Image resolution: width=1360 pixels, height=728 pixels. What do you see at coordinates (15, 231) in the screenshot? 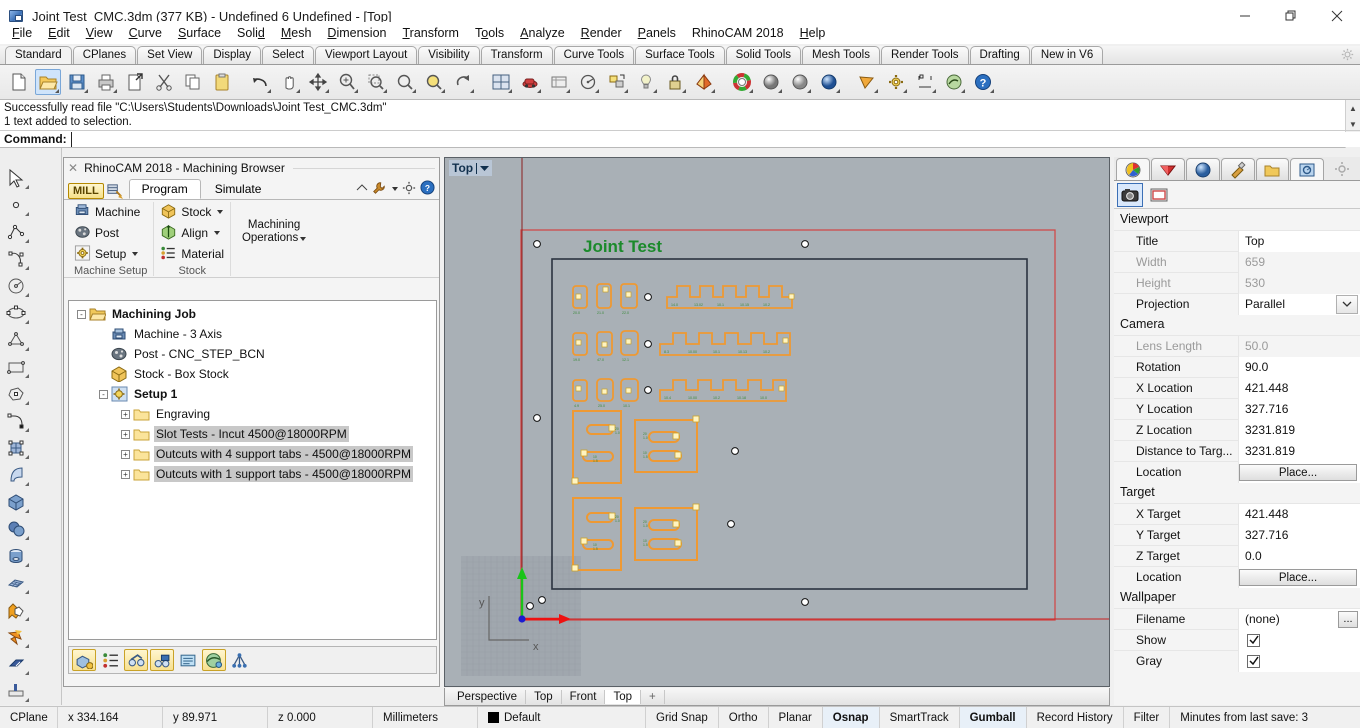
I see `polyline-icon` at bounding box center [15, 231].